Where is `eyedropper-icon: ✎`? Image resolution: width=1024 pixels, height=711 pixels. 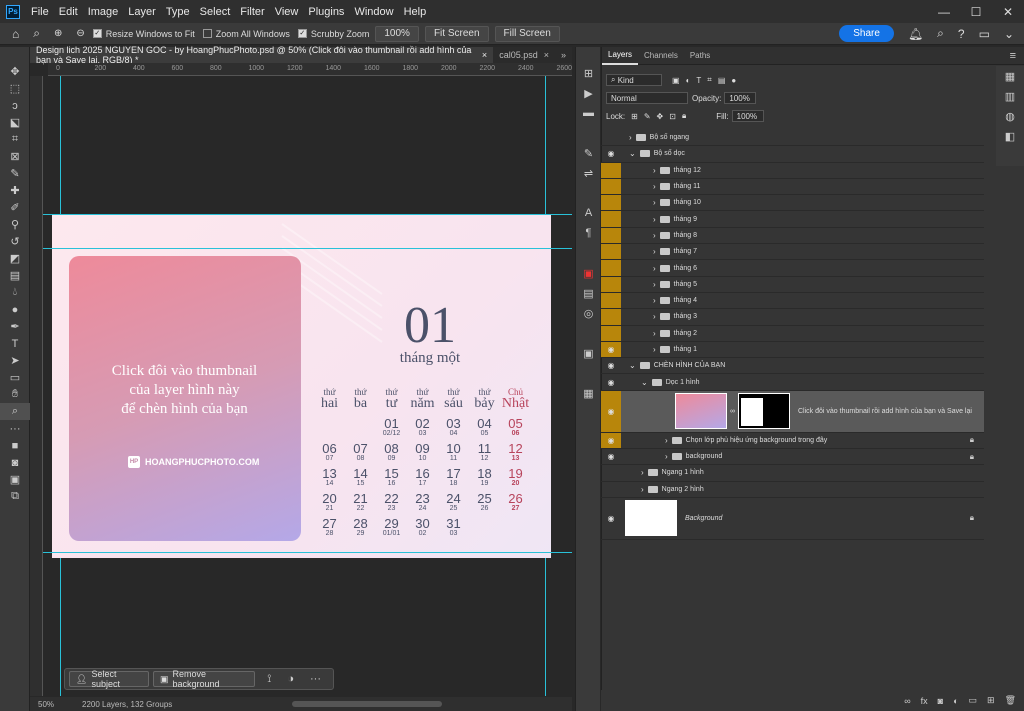 eyedropper-icon: ✎ is located at coordinates (15, 173).